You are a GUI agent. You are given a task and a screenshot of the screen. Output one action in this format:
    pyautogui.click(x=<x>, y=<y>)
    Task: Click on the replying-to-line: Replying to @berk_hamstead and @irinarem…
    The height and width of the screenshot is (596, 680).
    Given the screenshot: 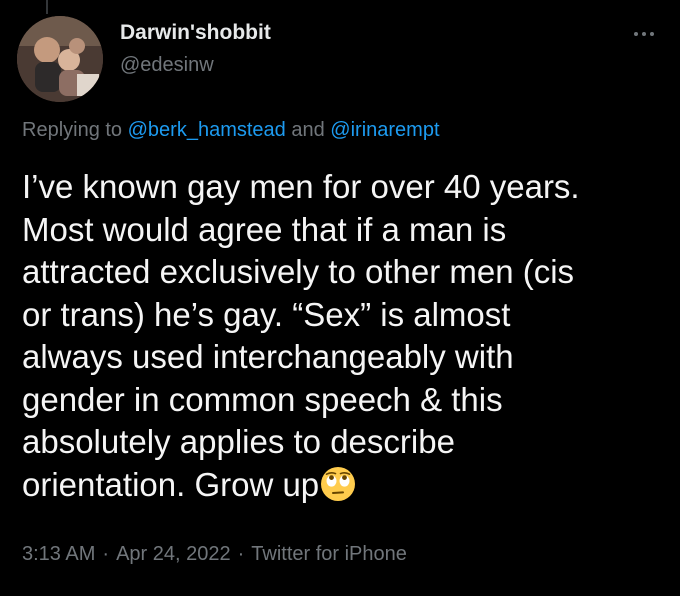 What is the action you would take?
    pyautogui.click(x=231, y=130)
    